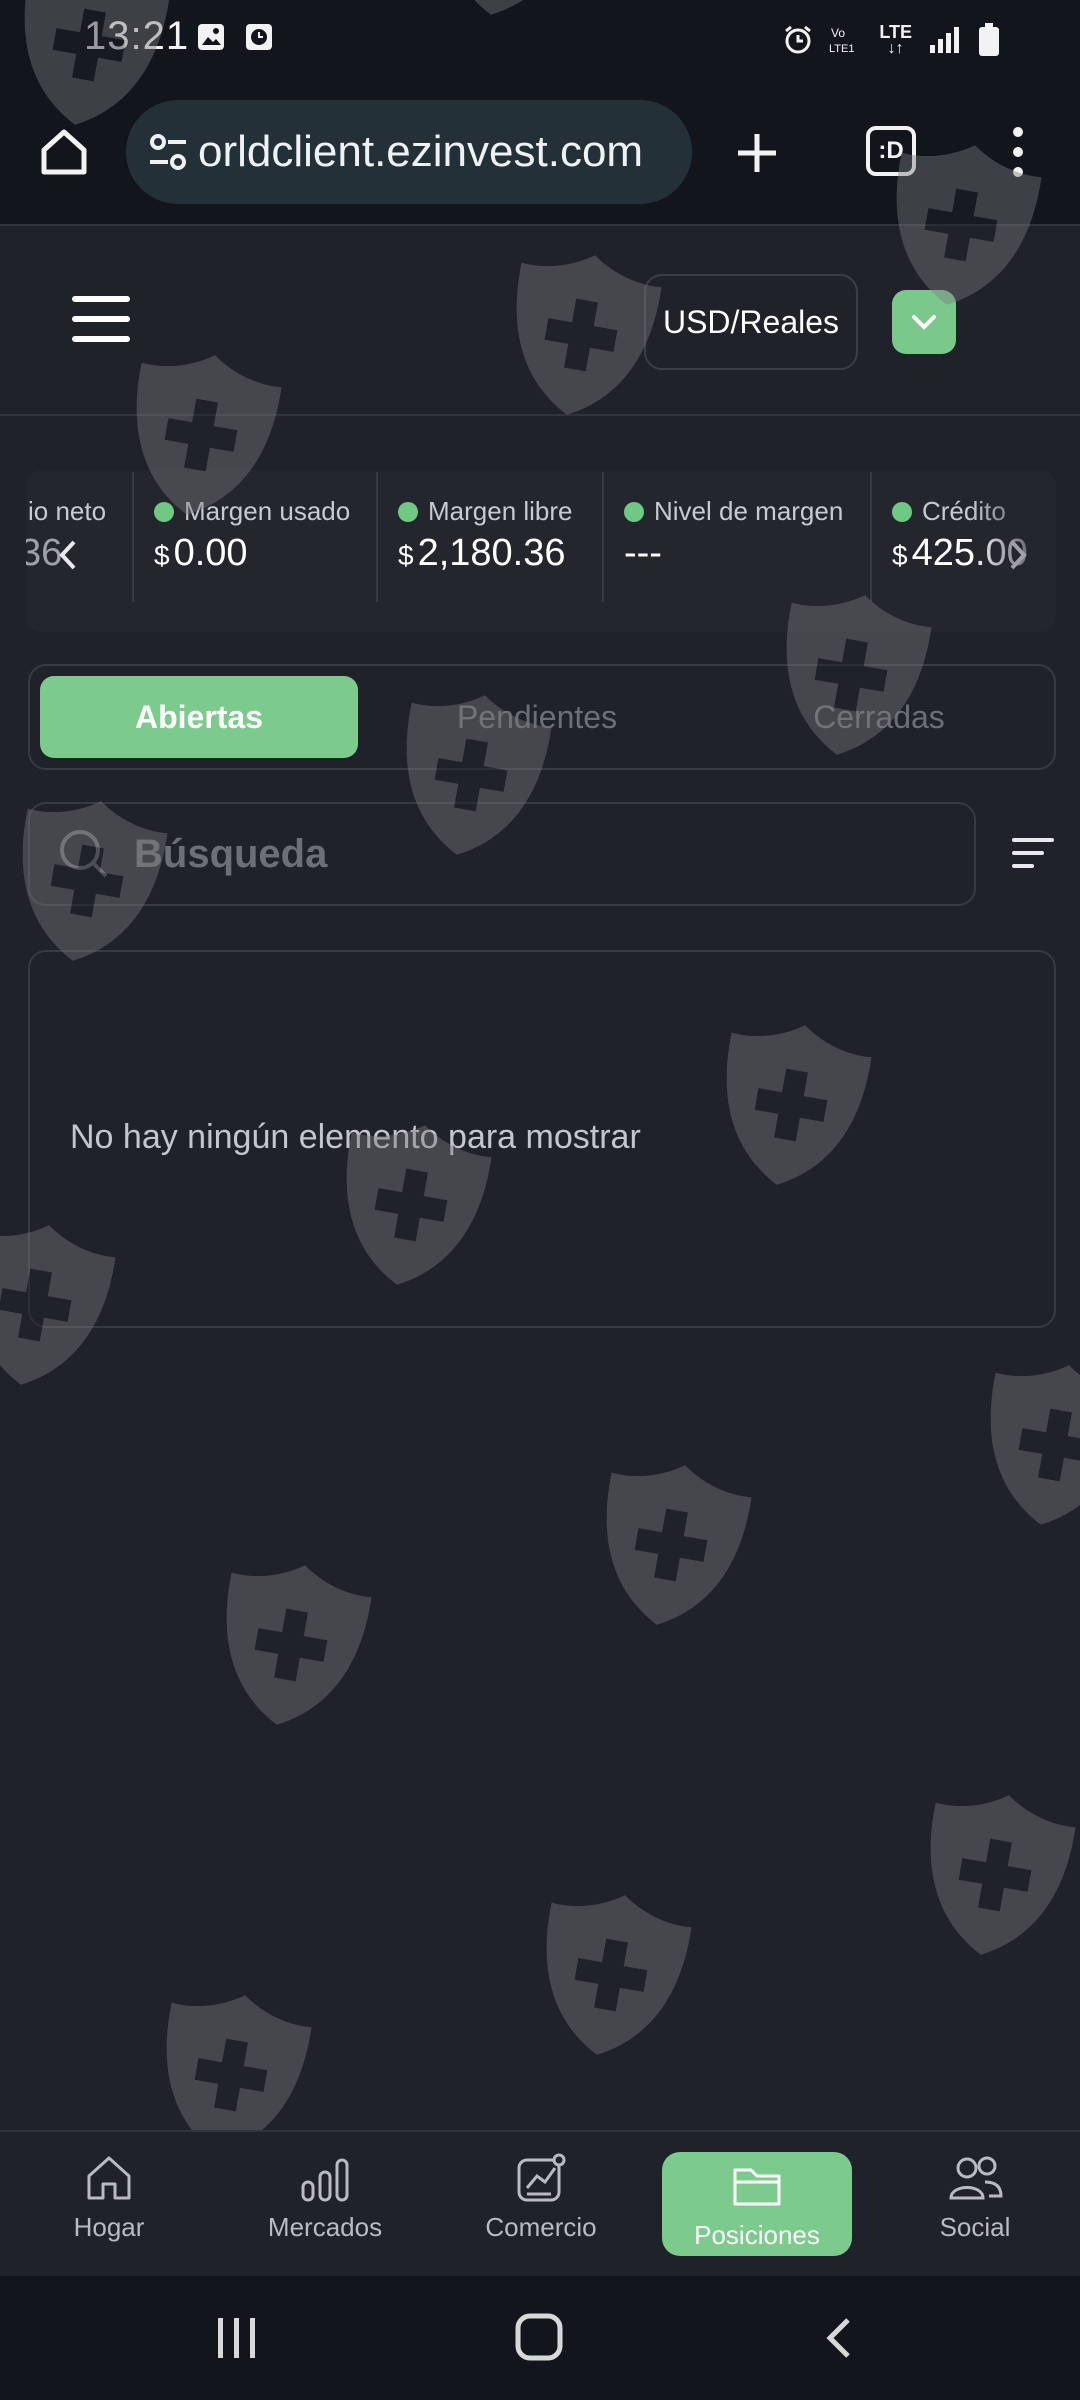 This screenshot has height=2400, width=1080. I want to click on home-button-icon, so click(539, 2337).